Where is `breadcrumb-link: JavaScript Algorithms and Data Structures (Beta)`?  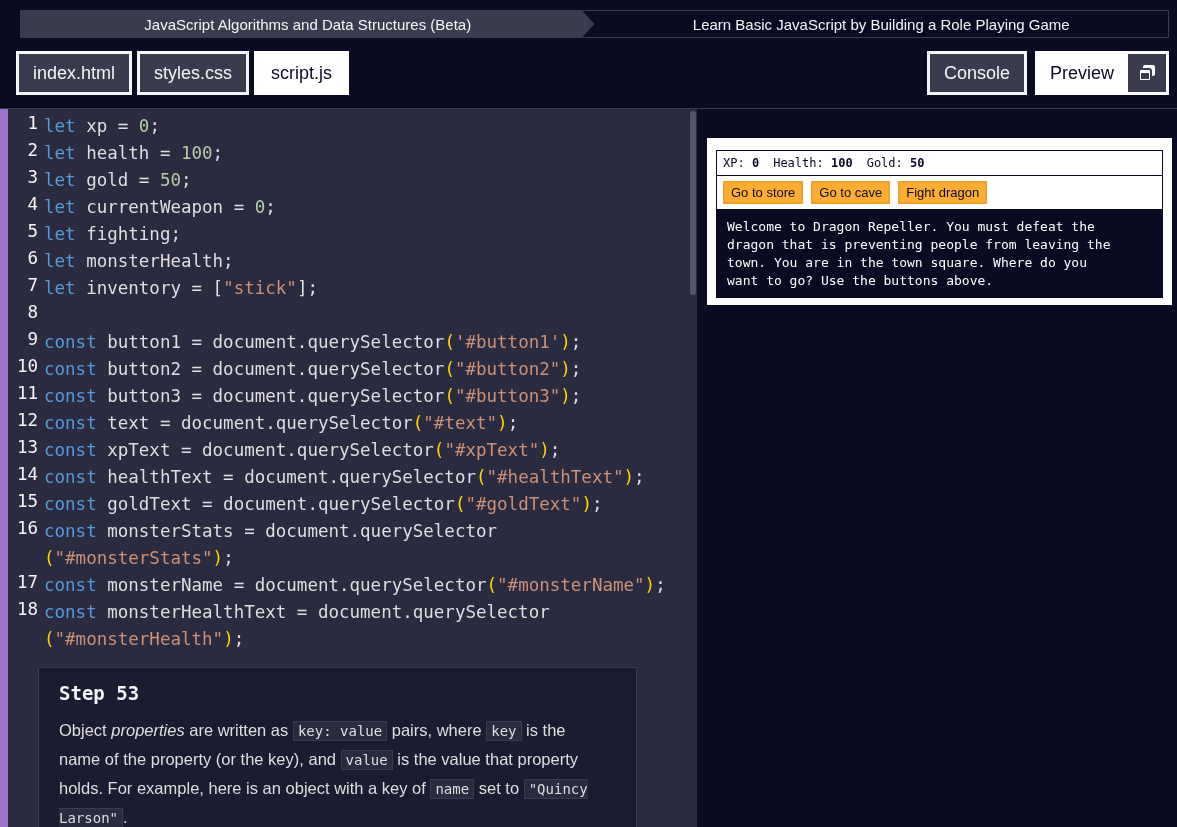 breadcrumb-link: JavaScript Algorithms and Data Structures (Beta) is located at coordinates (308, 24).